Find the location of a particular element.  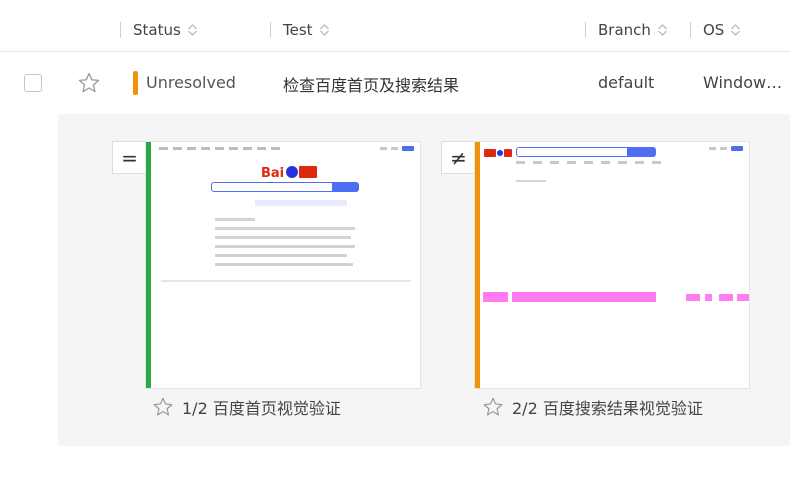

status-indicator is located at coordinates (135, 83).